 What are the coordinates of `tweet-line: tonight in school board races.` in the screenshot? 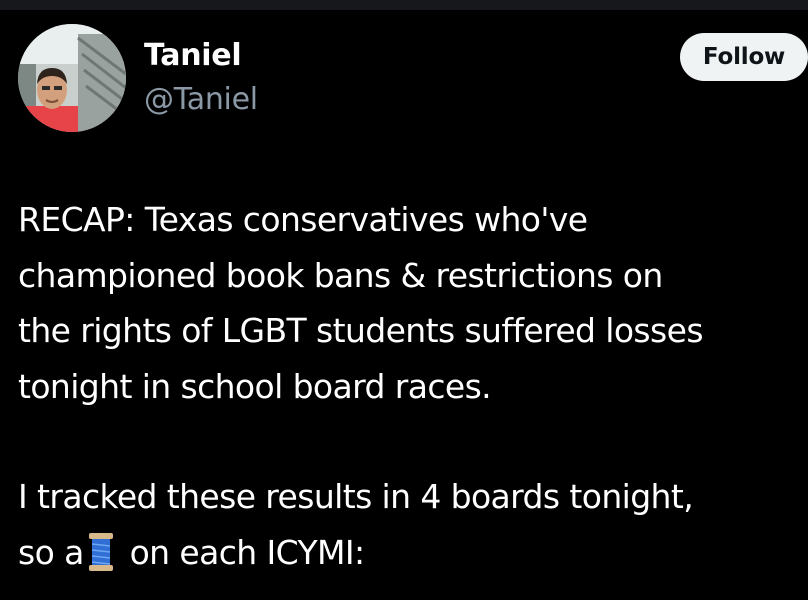 It's located at (255, 386).